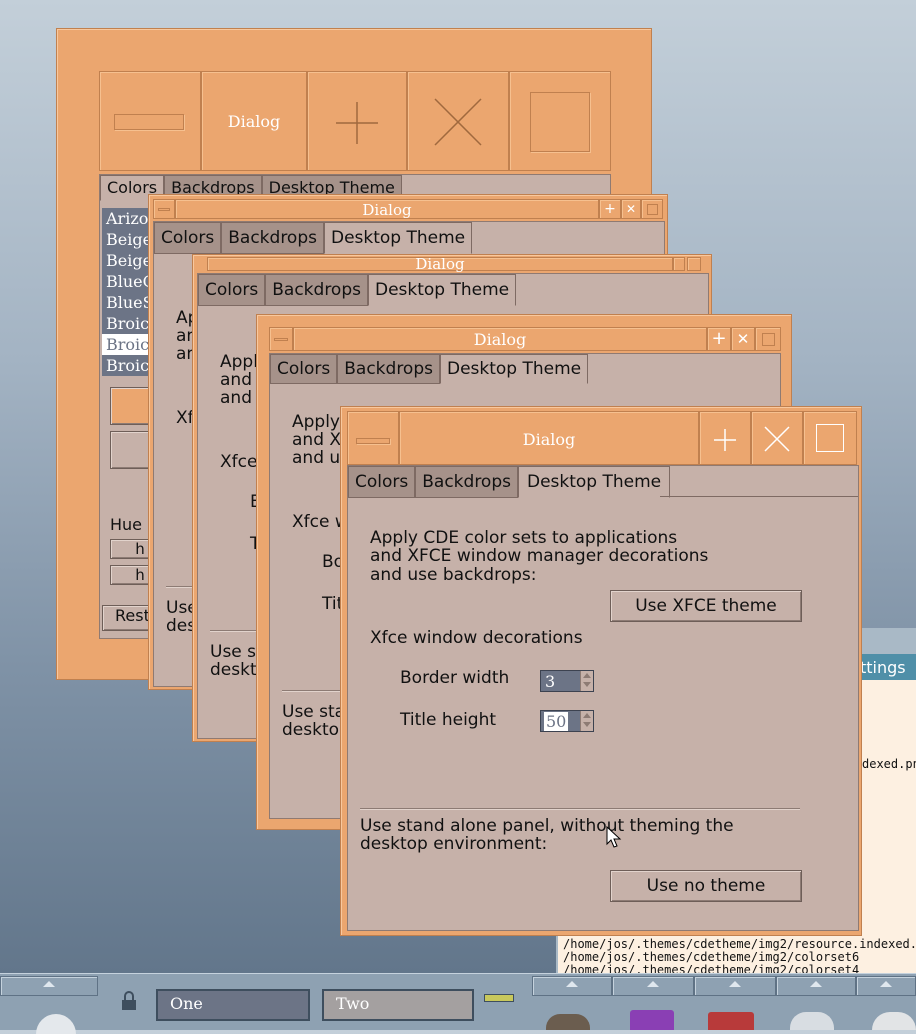 This screenshot has width=916, height=1034. I want to click on border-width-value: 3, so click(550, 681).